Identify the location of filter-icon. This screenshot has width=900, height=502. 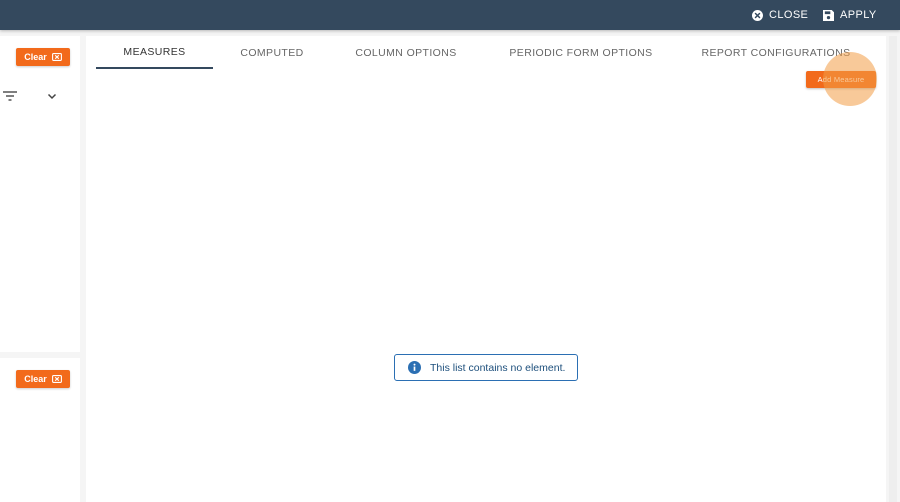
(10, 96).